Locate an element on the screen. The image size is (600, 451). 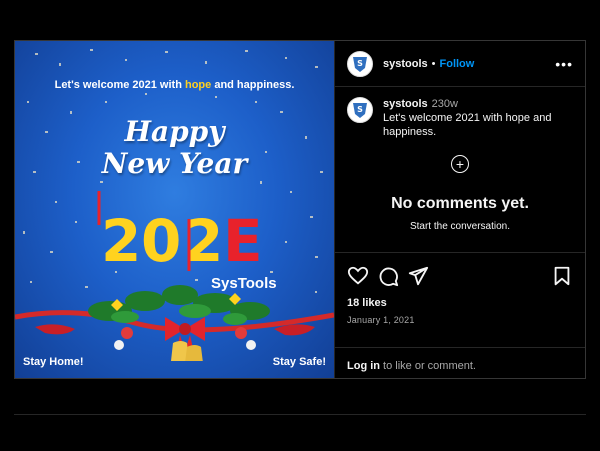
follow-button: Follow is located at coordinates (457, 64).